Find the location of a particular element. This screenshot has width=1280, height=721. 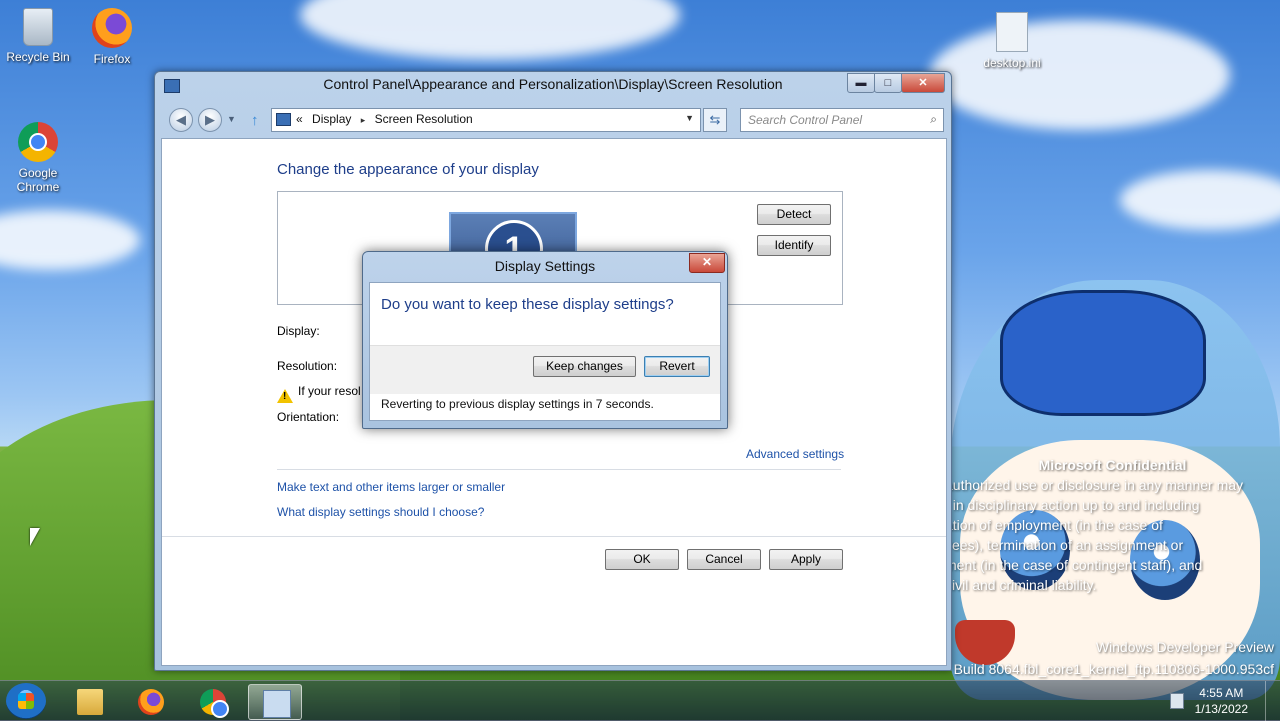

maximize-button: □ is located at coordinates (888, 83).